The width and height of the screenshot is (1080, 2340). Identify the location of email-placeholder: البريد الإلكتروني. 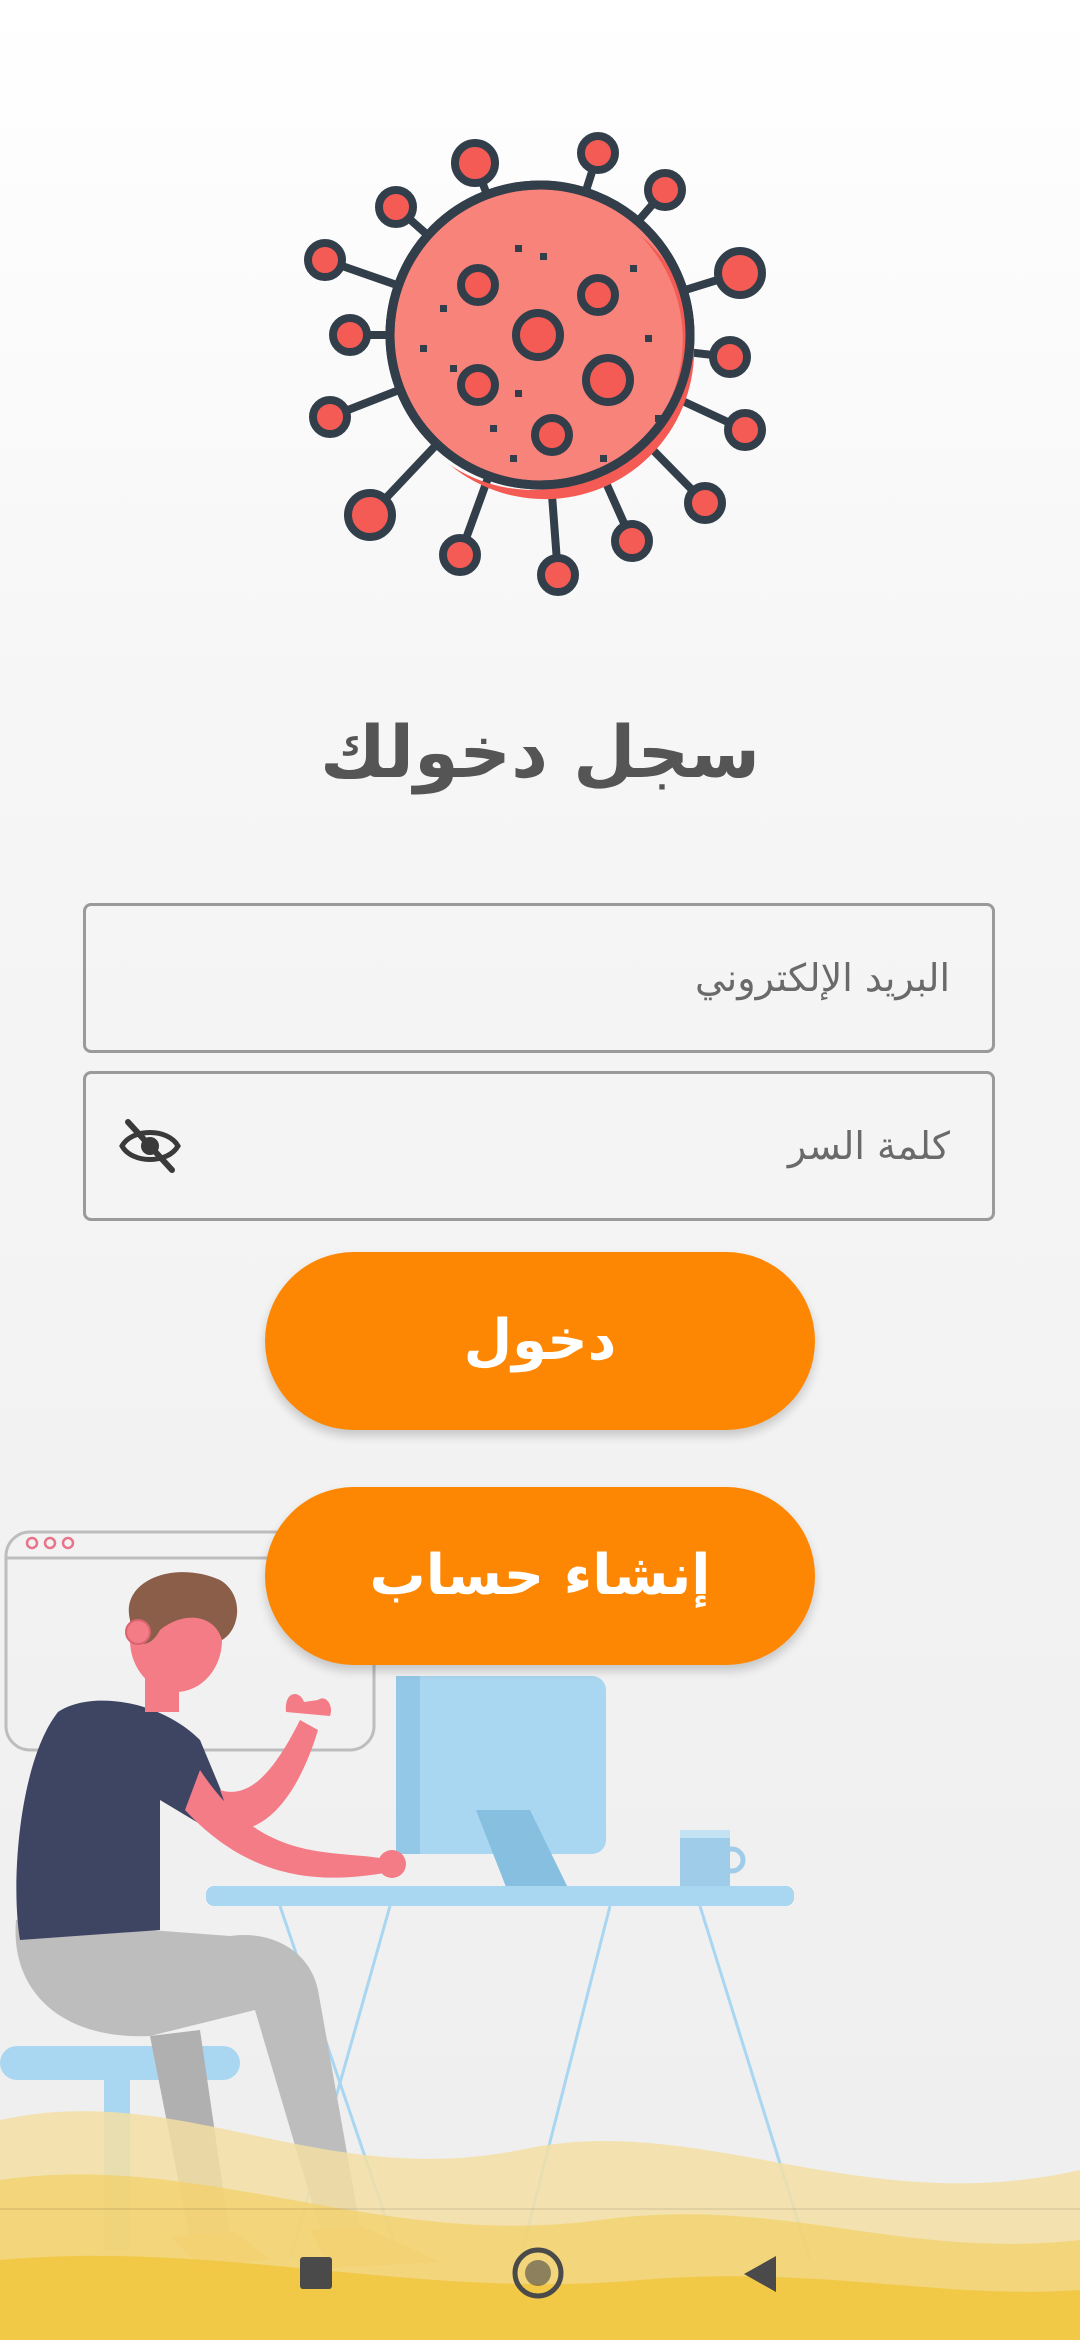
(822, 978).